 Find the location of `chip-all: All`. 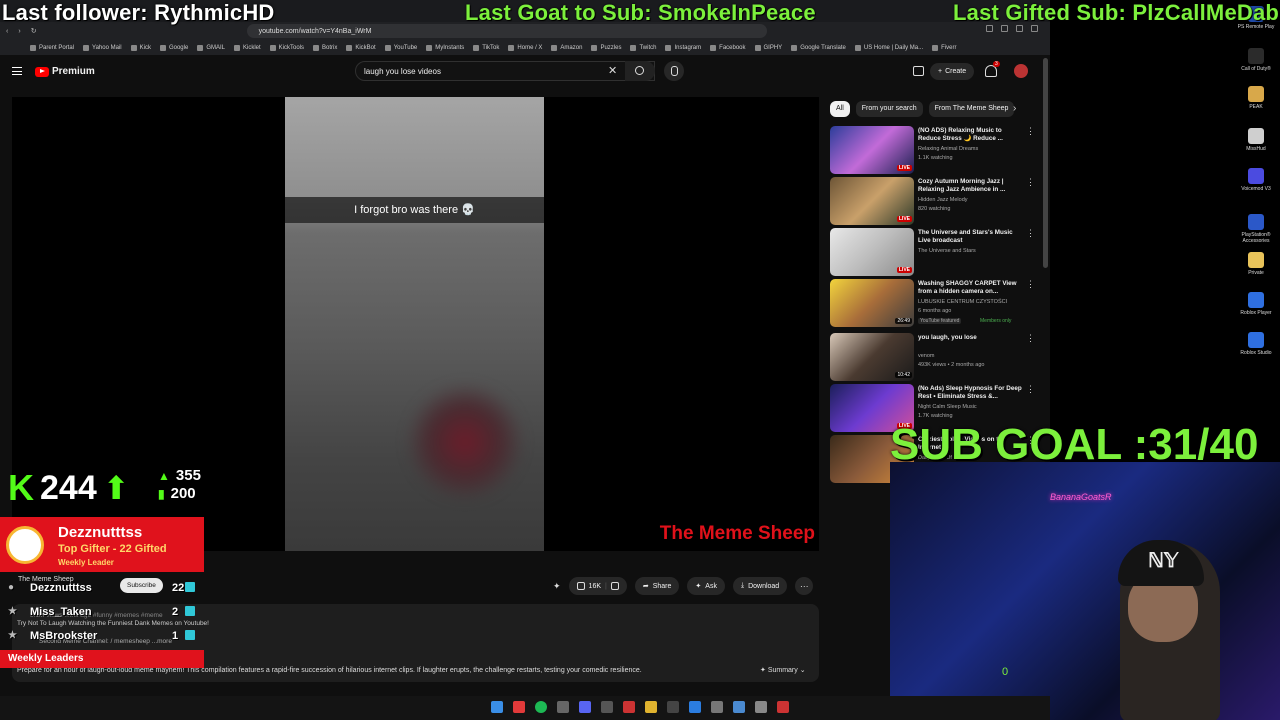

chip-all: All is located at coordinates (840, 109).